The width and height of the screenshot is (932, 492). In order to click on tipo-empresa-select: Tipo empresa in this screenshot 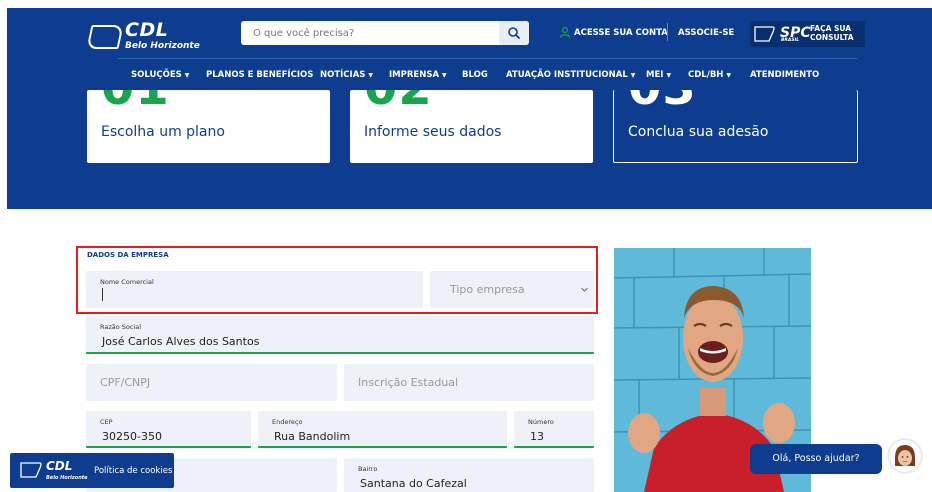, I will do `click(512, 289)`.